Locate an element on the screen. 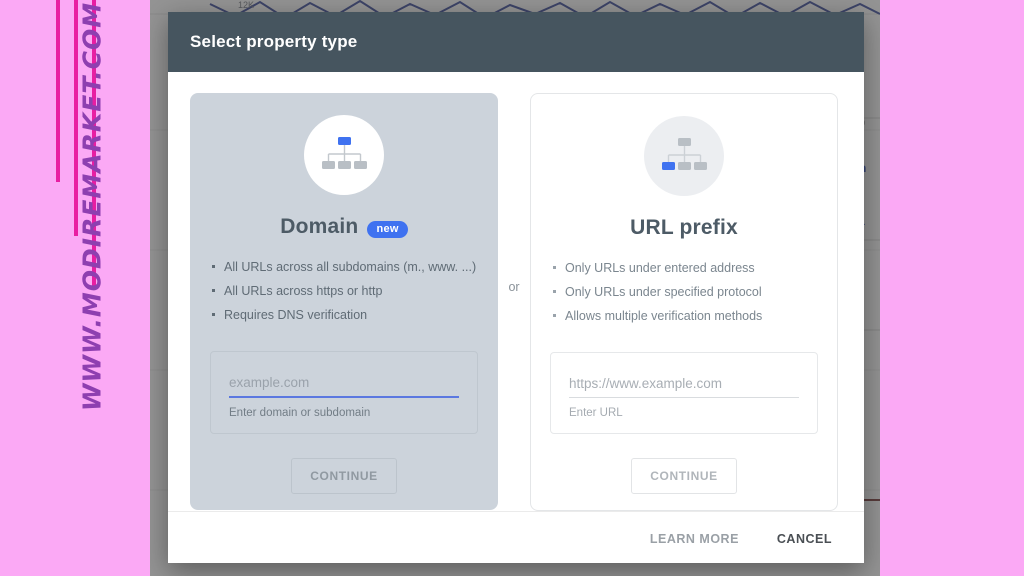 This screenshot has width=1024, height=576. watermark-panel: WWW.MODIREMARKET.COM is located at coordinates (75, 288).